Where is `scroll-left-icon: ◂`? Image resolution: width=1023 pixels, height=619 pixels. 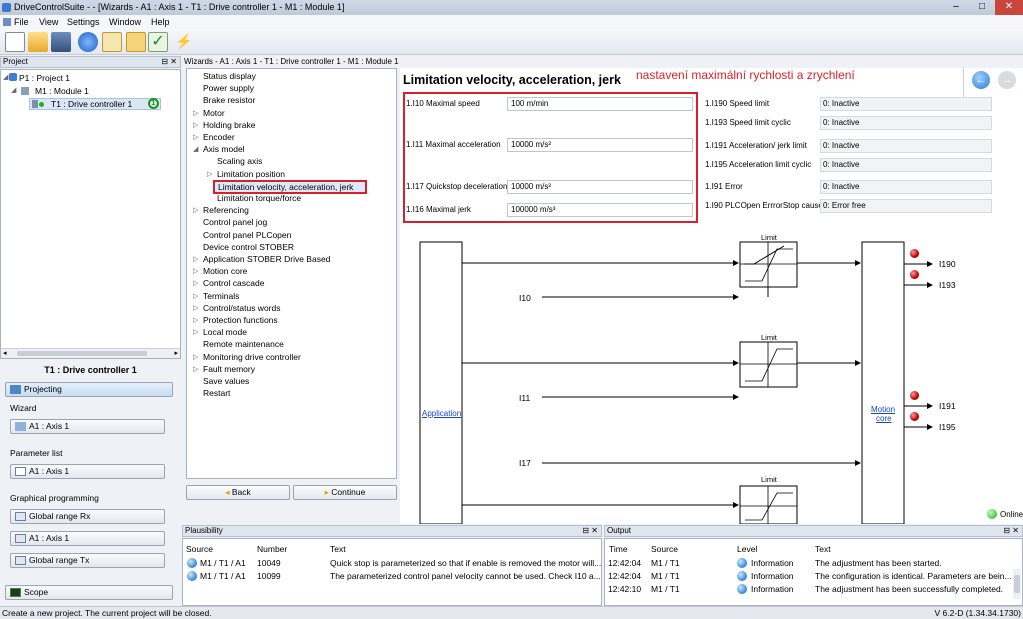 scroll-left-icon: ◂ is located at coordinates (5, 353).